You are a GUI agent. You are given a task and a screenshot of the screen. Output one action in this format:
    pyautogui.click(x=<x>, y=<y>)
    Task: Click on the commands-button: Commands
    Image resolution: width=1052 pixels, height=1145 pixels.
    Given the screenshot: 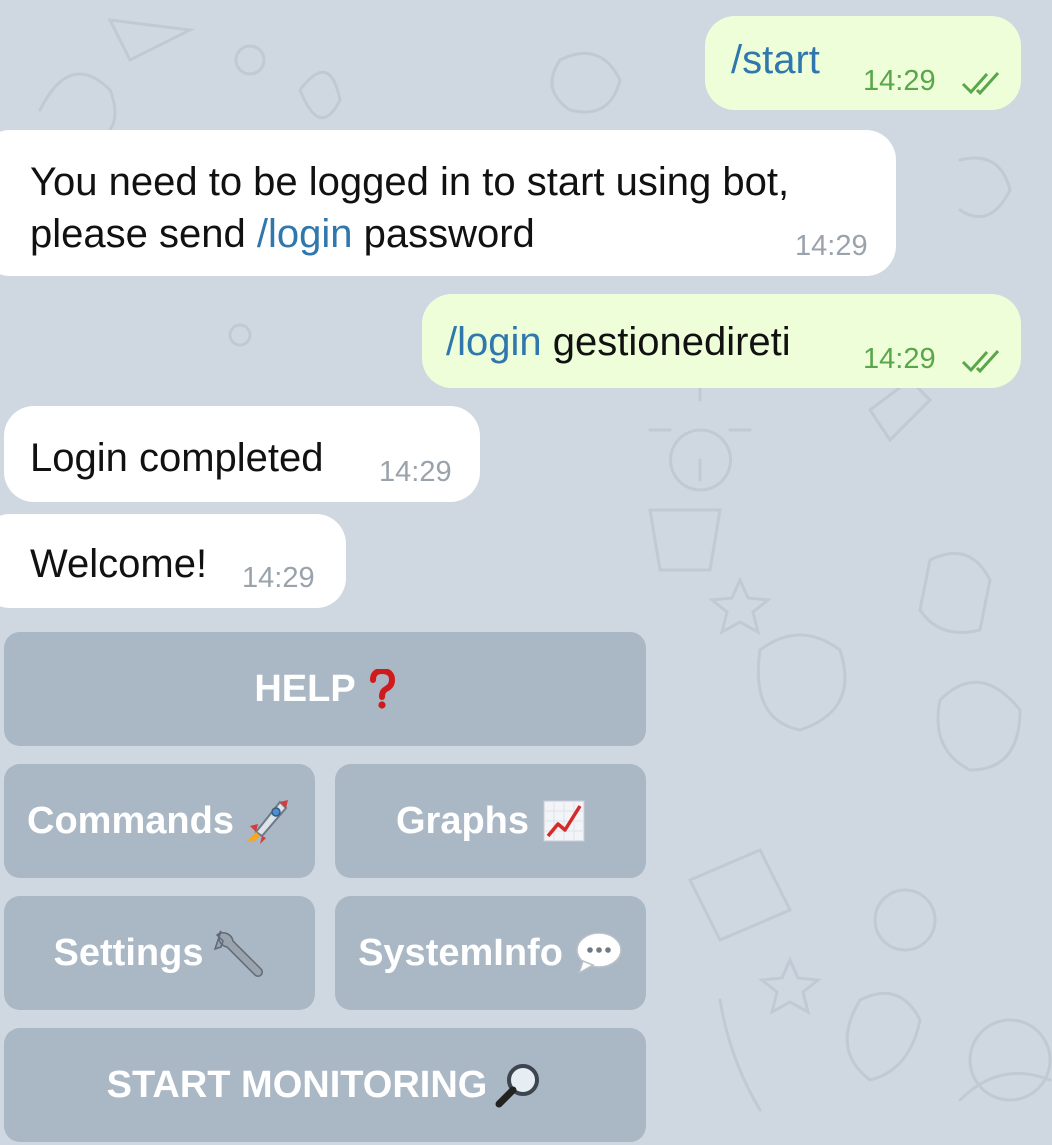 What is the action you would take?
    pyautogui.click(x=159, y=821)
    